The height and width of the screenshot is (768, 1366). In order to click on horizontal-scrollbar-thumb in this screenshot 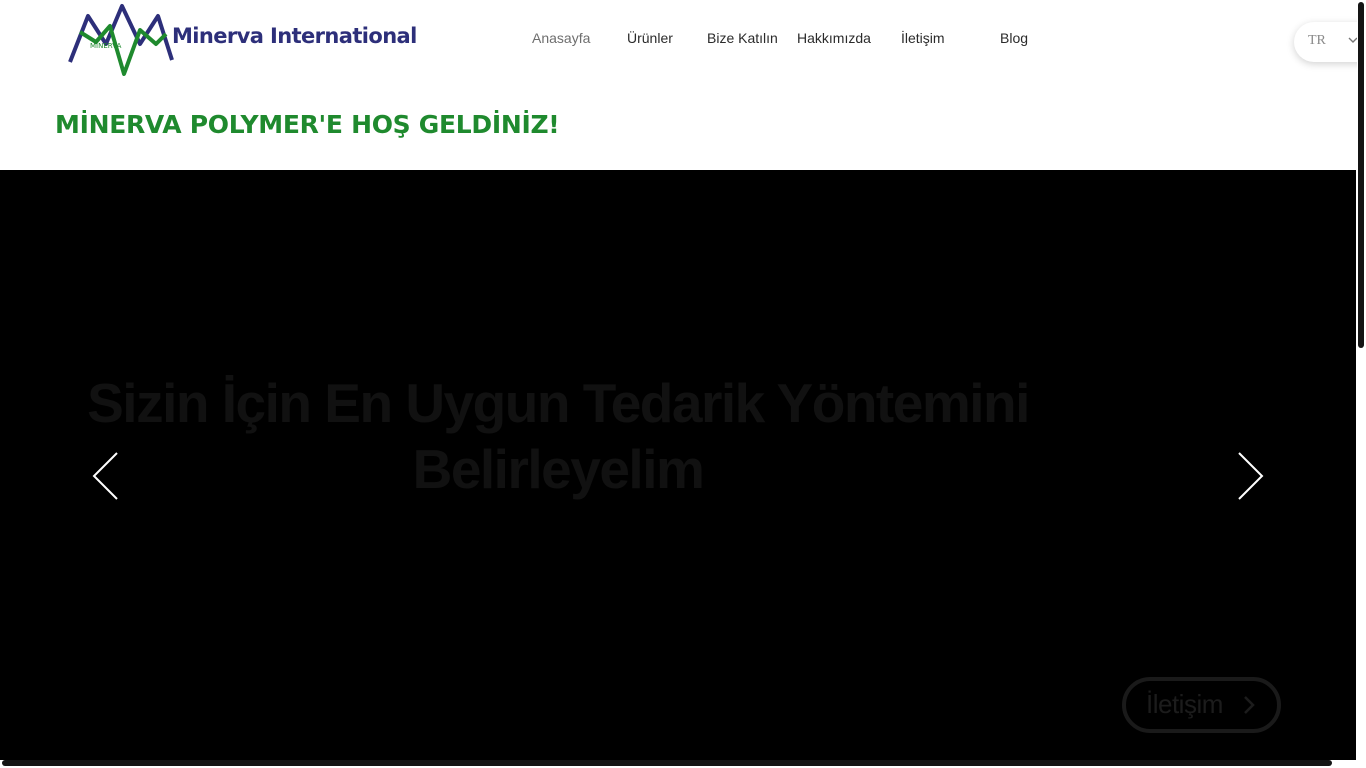, I will do `click(667, 763)`.